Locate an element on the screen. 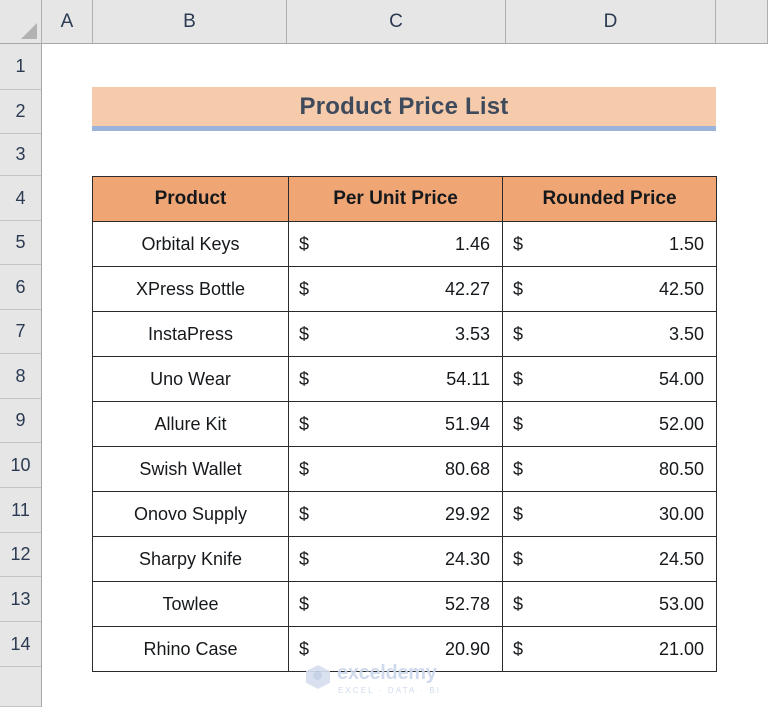  column-header-rounded-price: Rounded Price is located at coordinates (609, 199).